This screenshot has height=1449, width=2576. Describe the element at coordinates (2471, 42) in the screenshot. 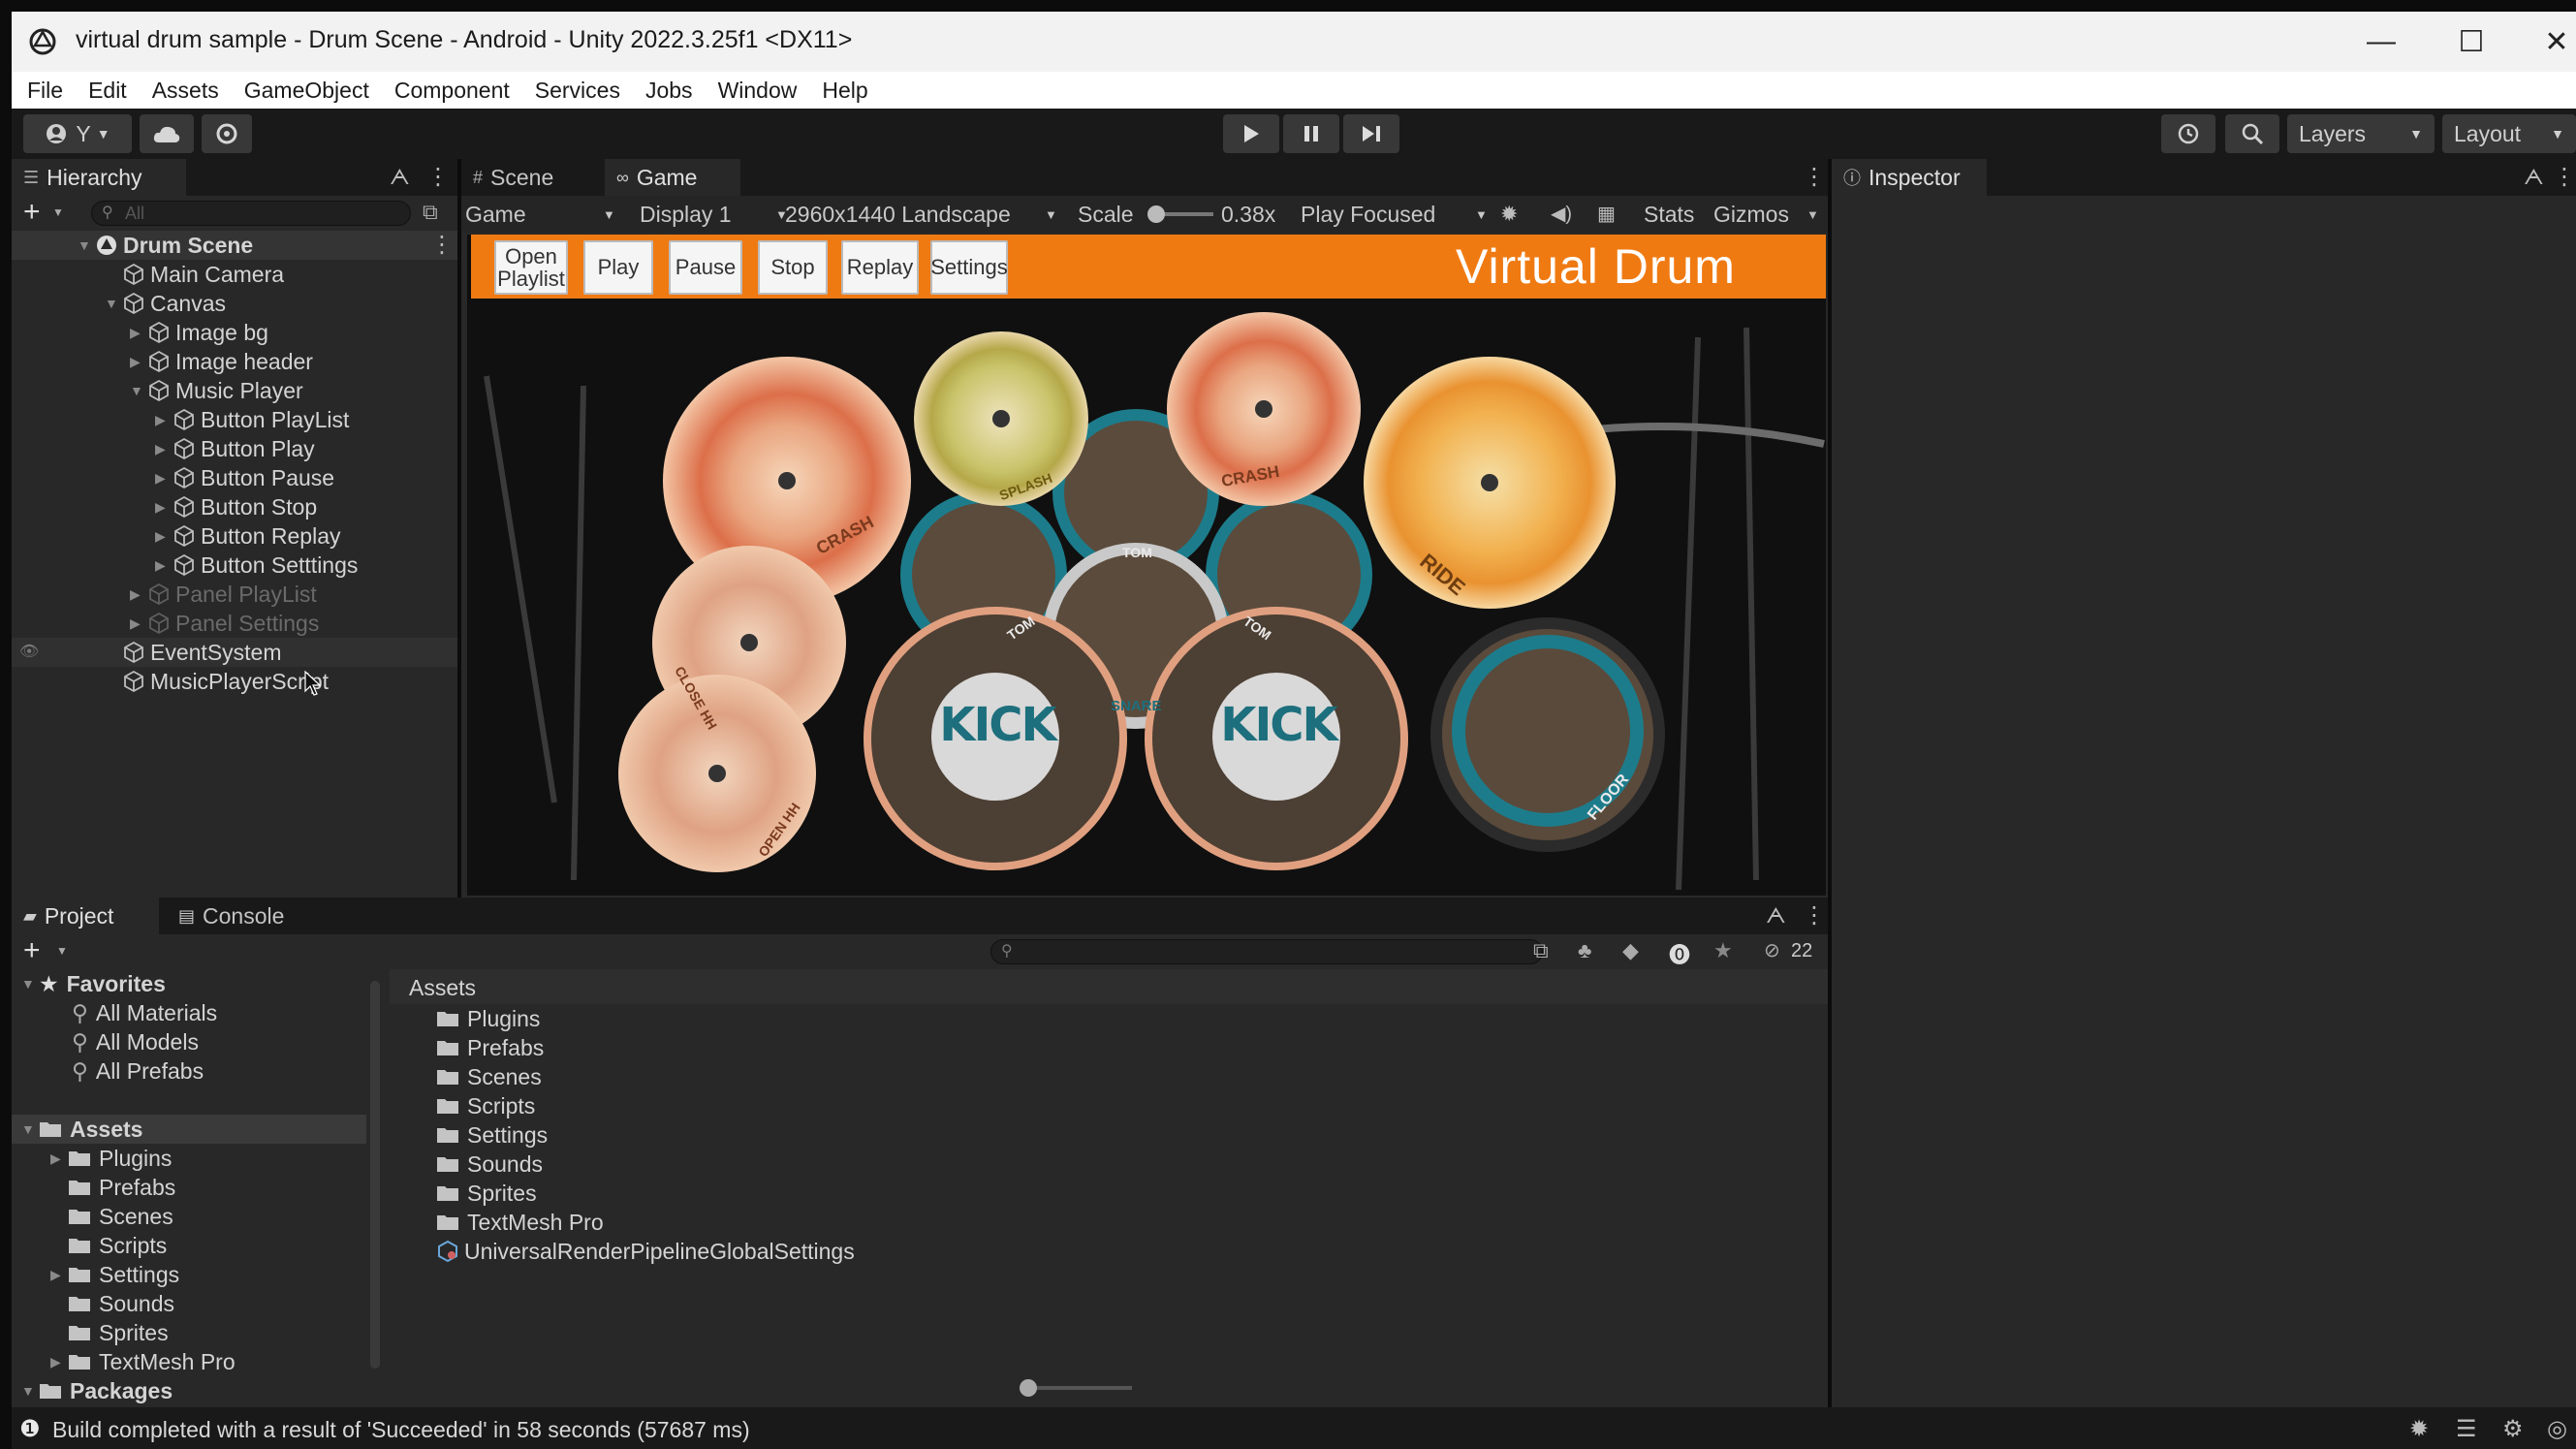

I see `maximize-button: ☐` at that location.